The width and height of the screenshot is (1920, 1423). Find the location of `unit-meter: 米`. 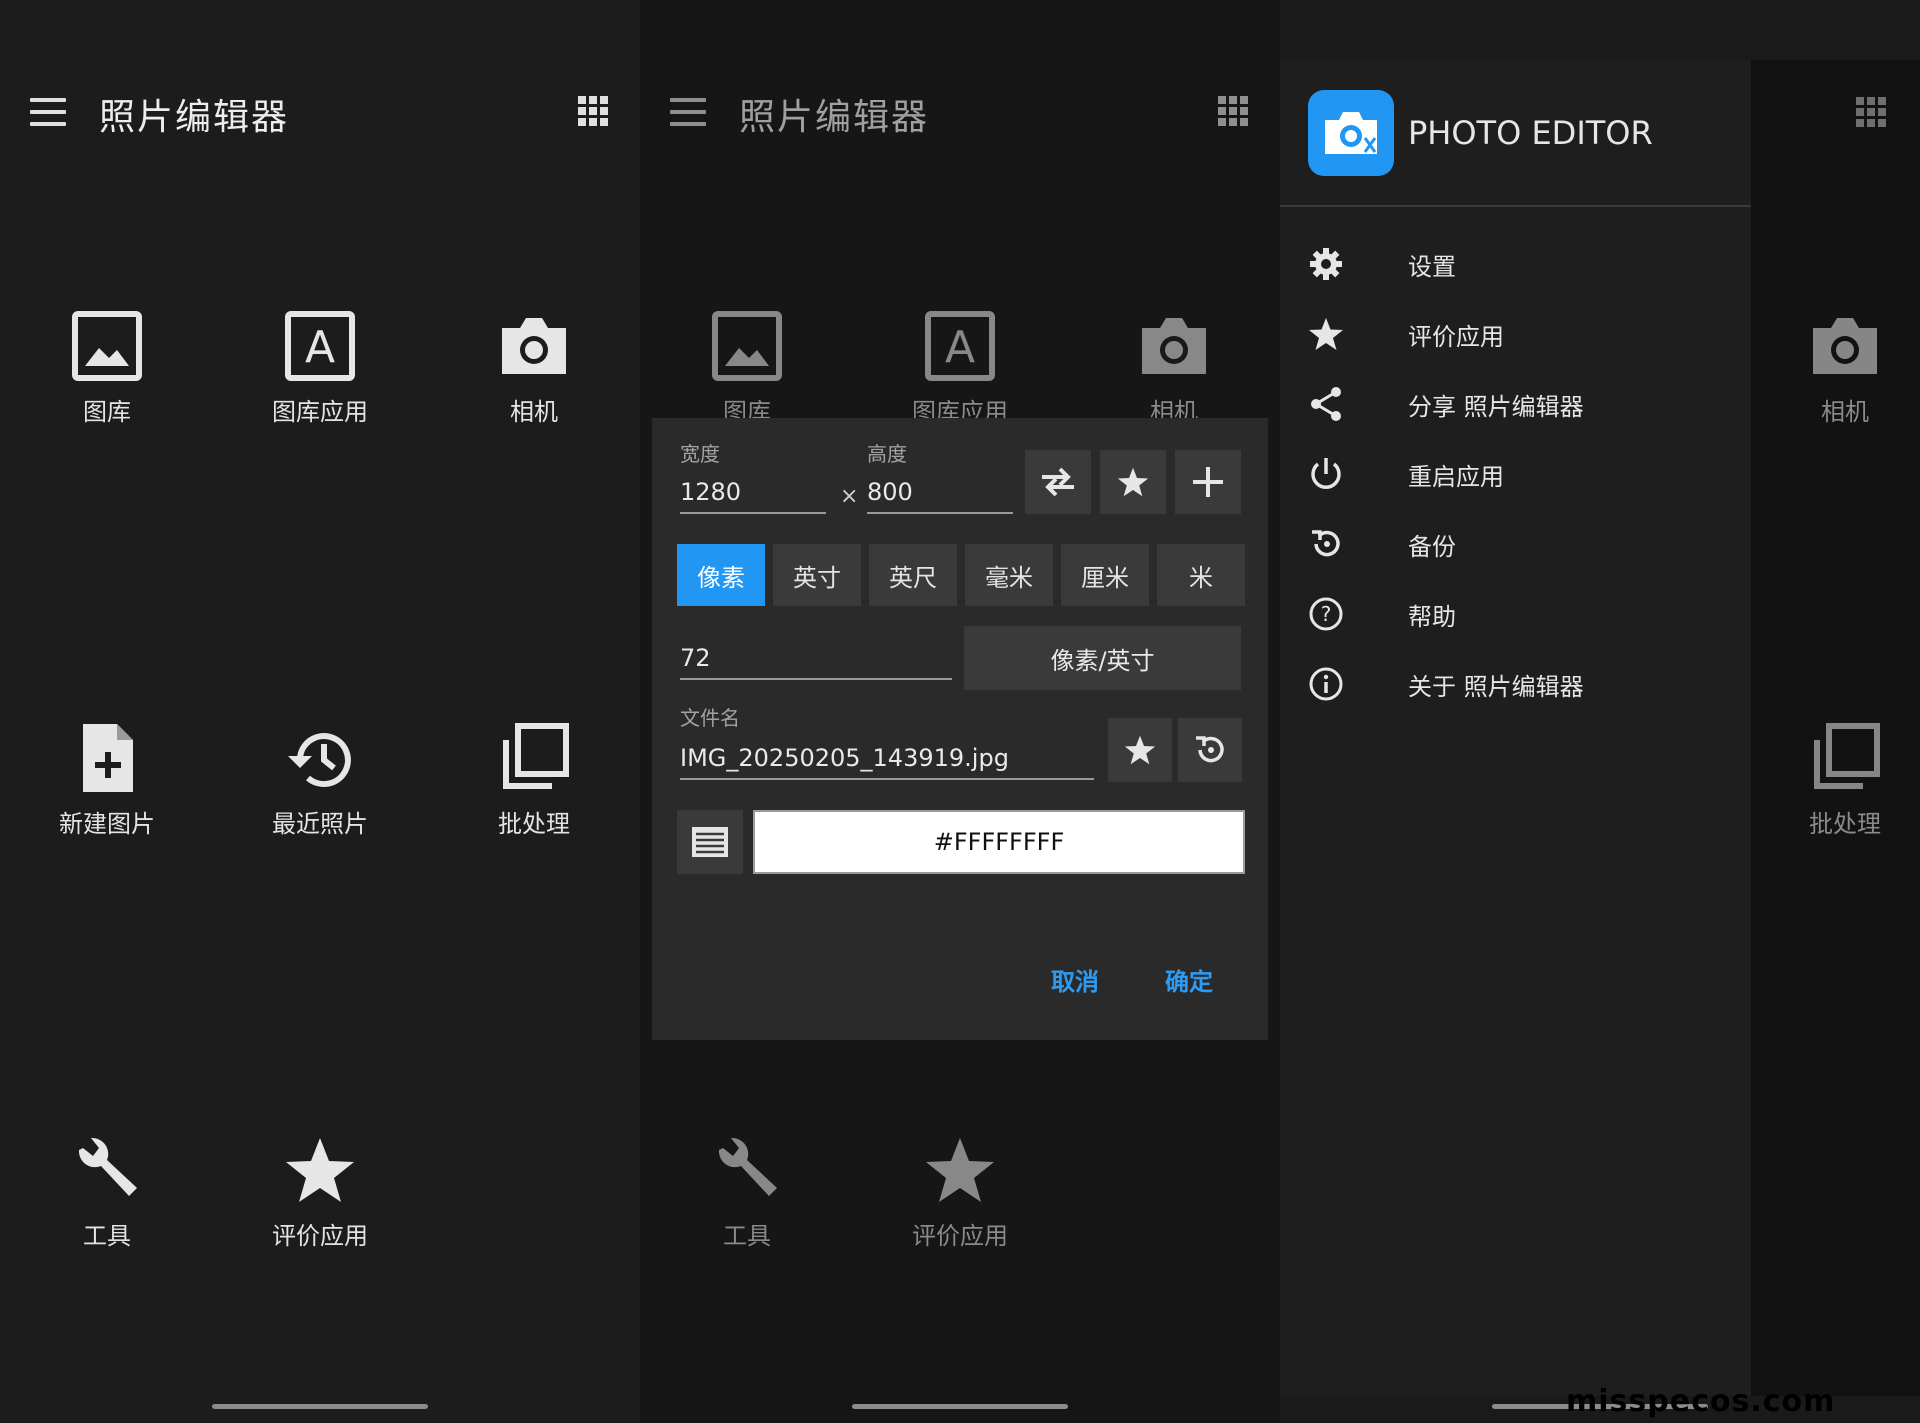

unit-meter: 米 is located at coordinates (1201, 575).